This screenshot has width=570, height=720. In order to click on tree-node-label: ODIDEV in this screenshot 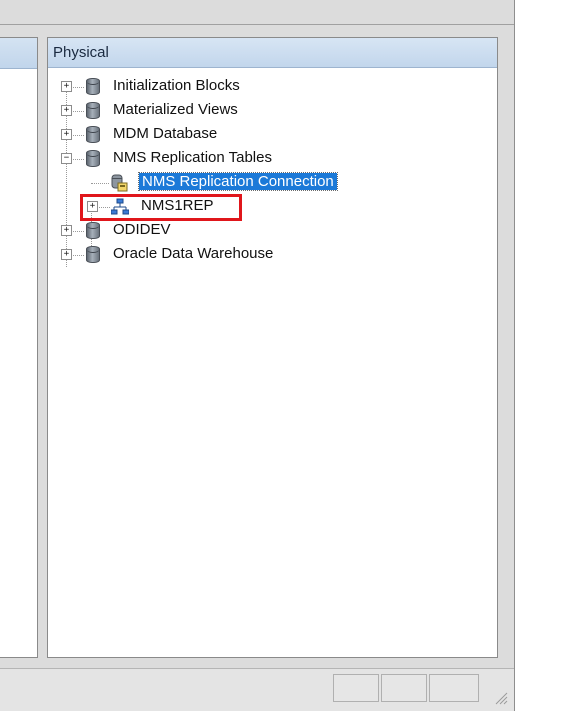, I will do `click(142, 229)`.